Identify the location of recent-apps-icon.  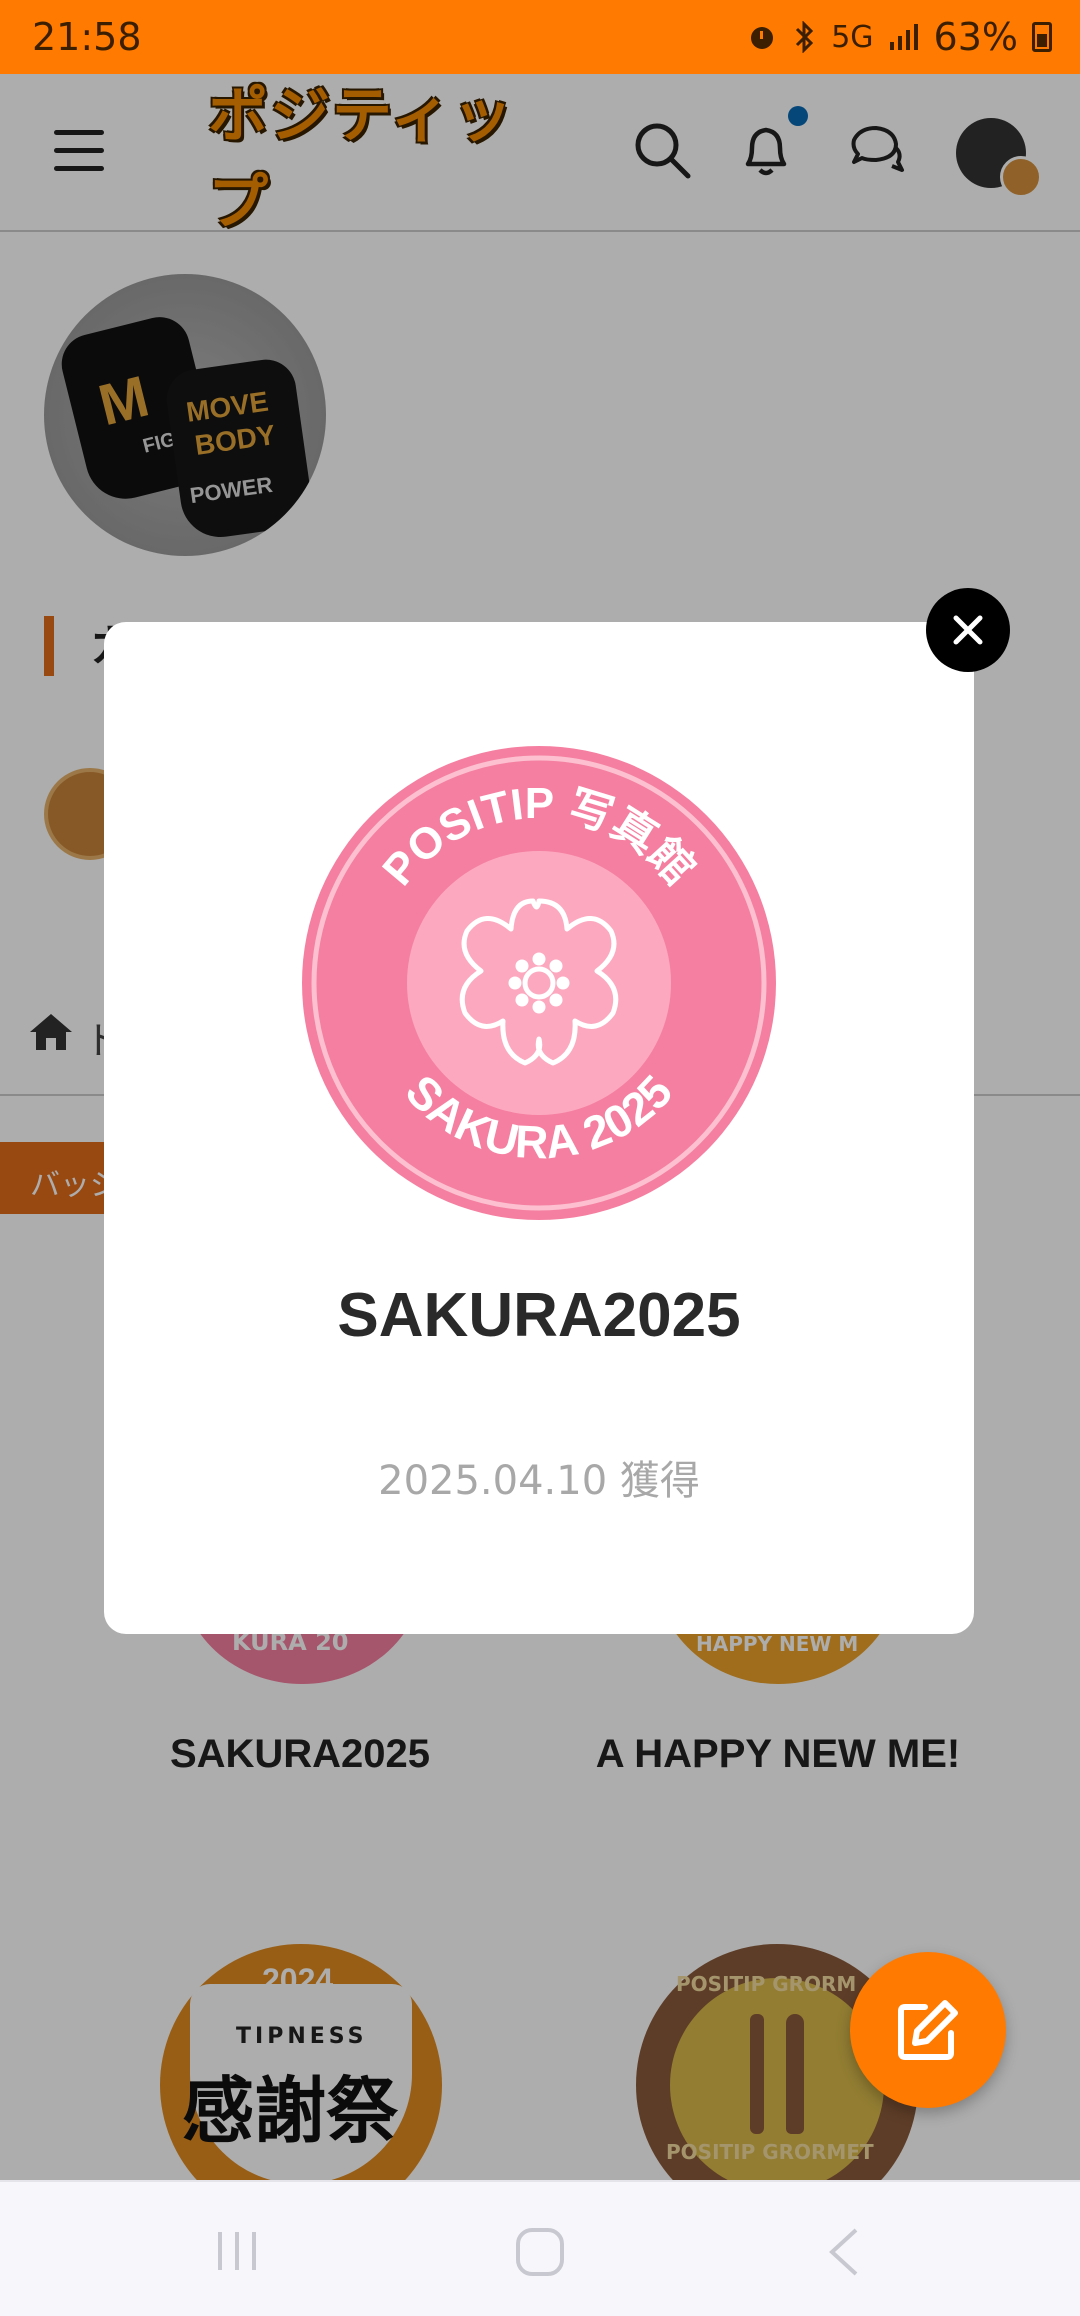
(237, 2251).